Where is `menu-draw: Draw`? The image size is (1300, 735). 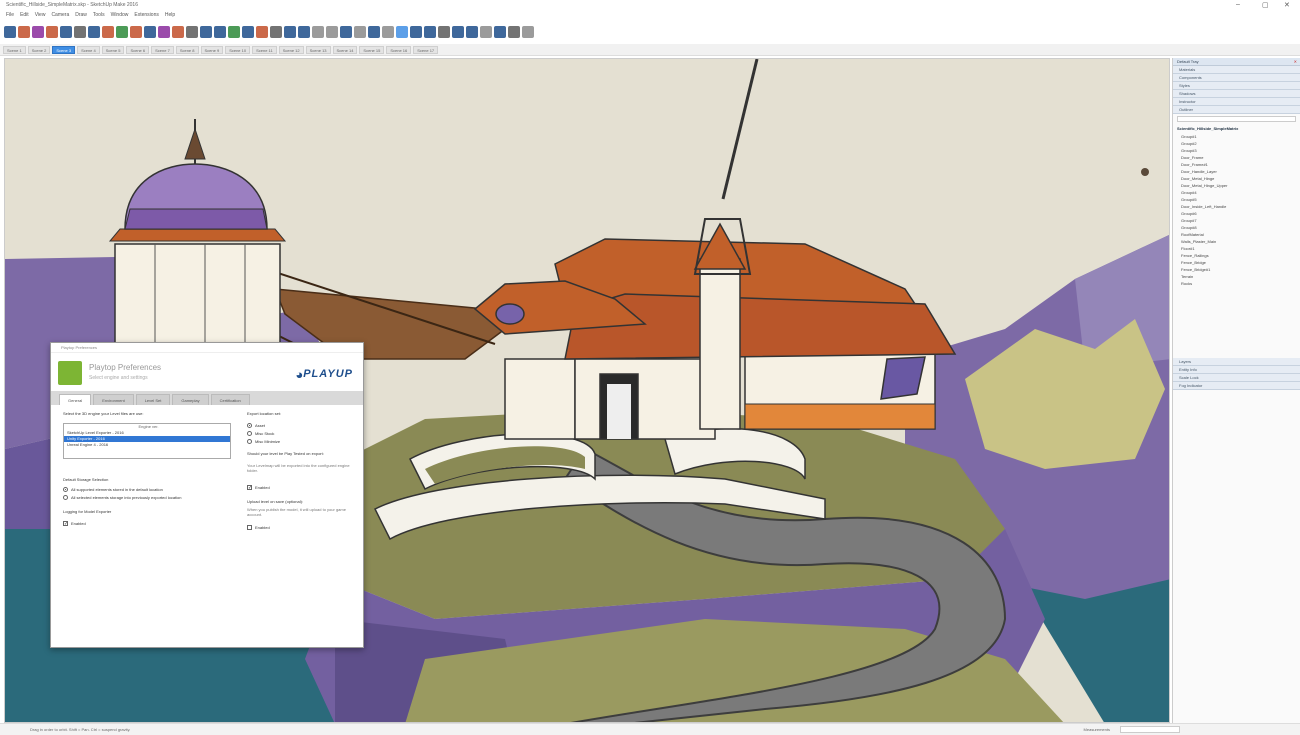 menu-draw: Draw is located at coordinates (81, 15).